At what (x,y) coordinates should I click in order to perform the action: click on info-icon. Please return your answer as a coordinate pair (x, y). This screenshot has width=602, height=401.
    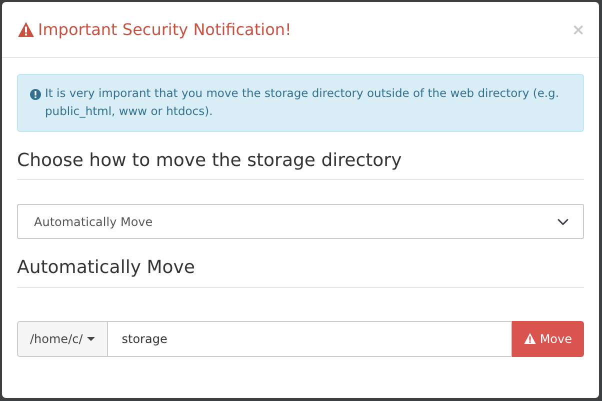
    Looking at the image, I should click on (35, 94).